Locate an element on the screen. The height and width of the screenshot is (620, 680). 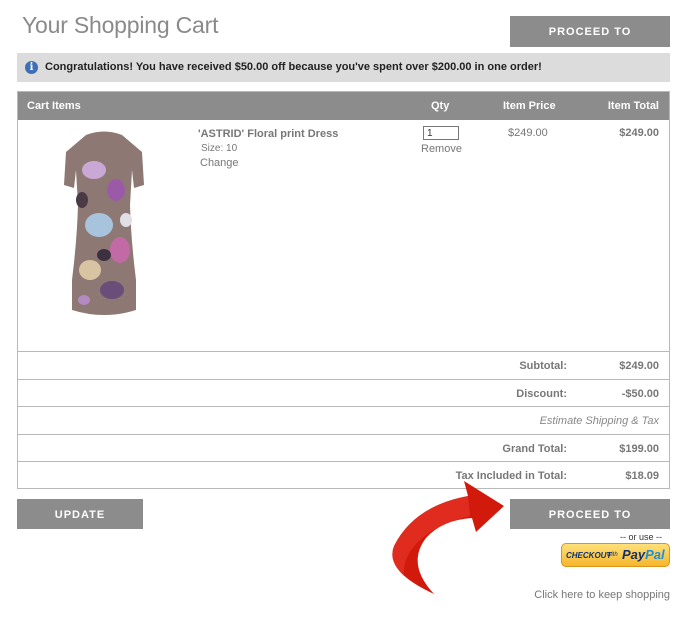
paypal-checkout-button: CHECKOUT with PayPal is located at coordinates (615, 555).